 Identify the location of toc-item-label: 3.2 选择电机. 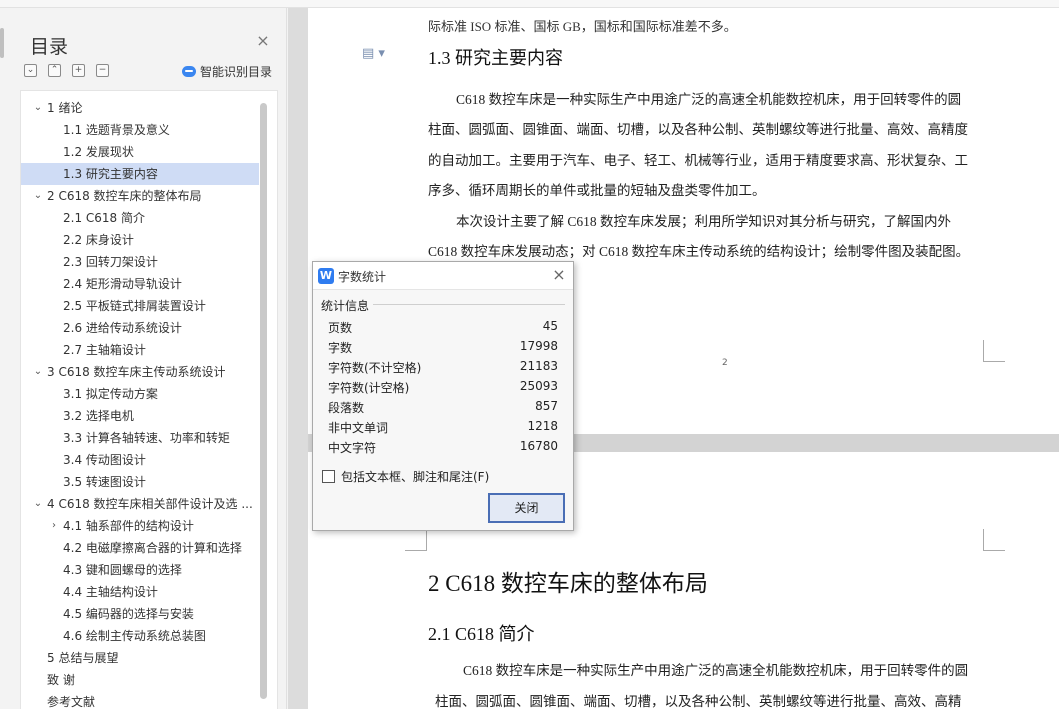
(98, 416).